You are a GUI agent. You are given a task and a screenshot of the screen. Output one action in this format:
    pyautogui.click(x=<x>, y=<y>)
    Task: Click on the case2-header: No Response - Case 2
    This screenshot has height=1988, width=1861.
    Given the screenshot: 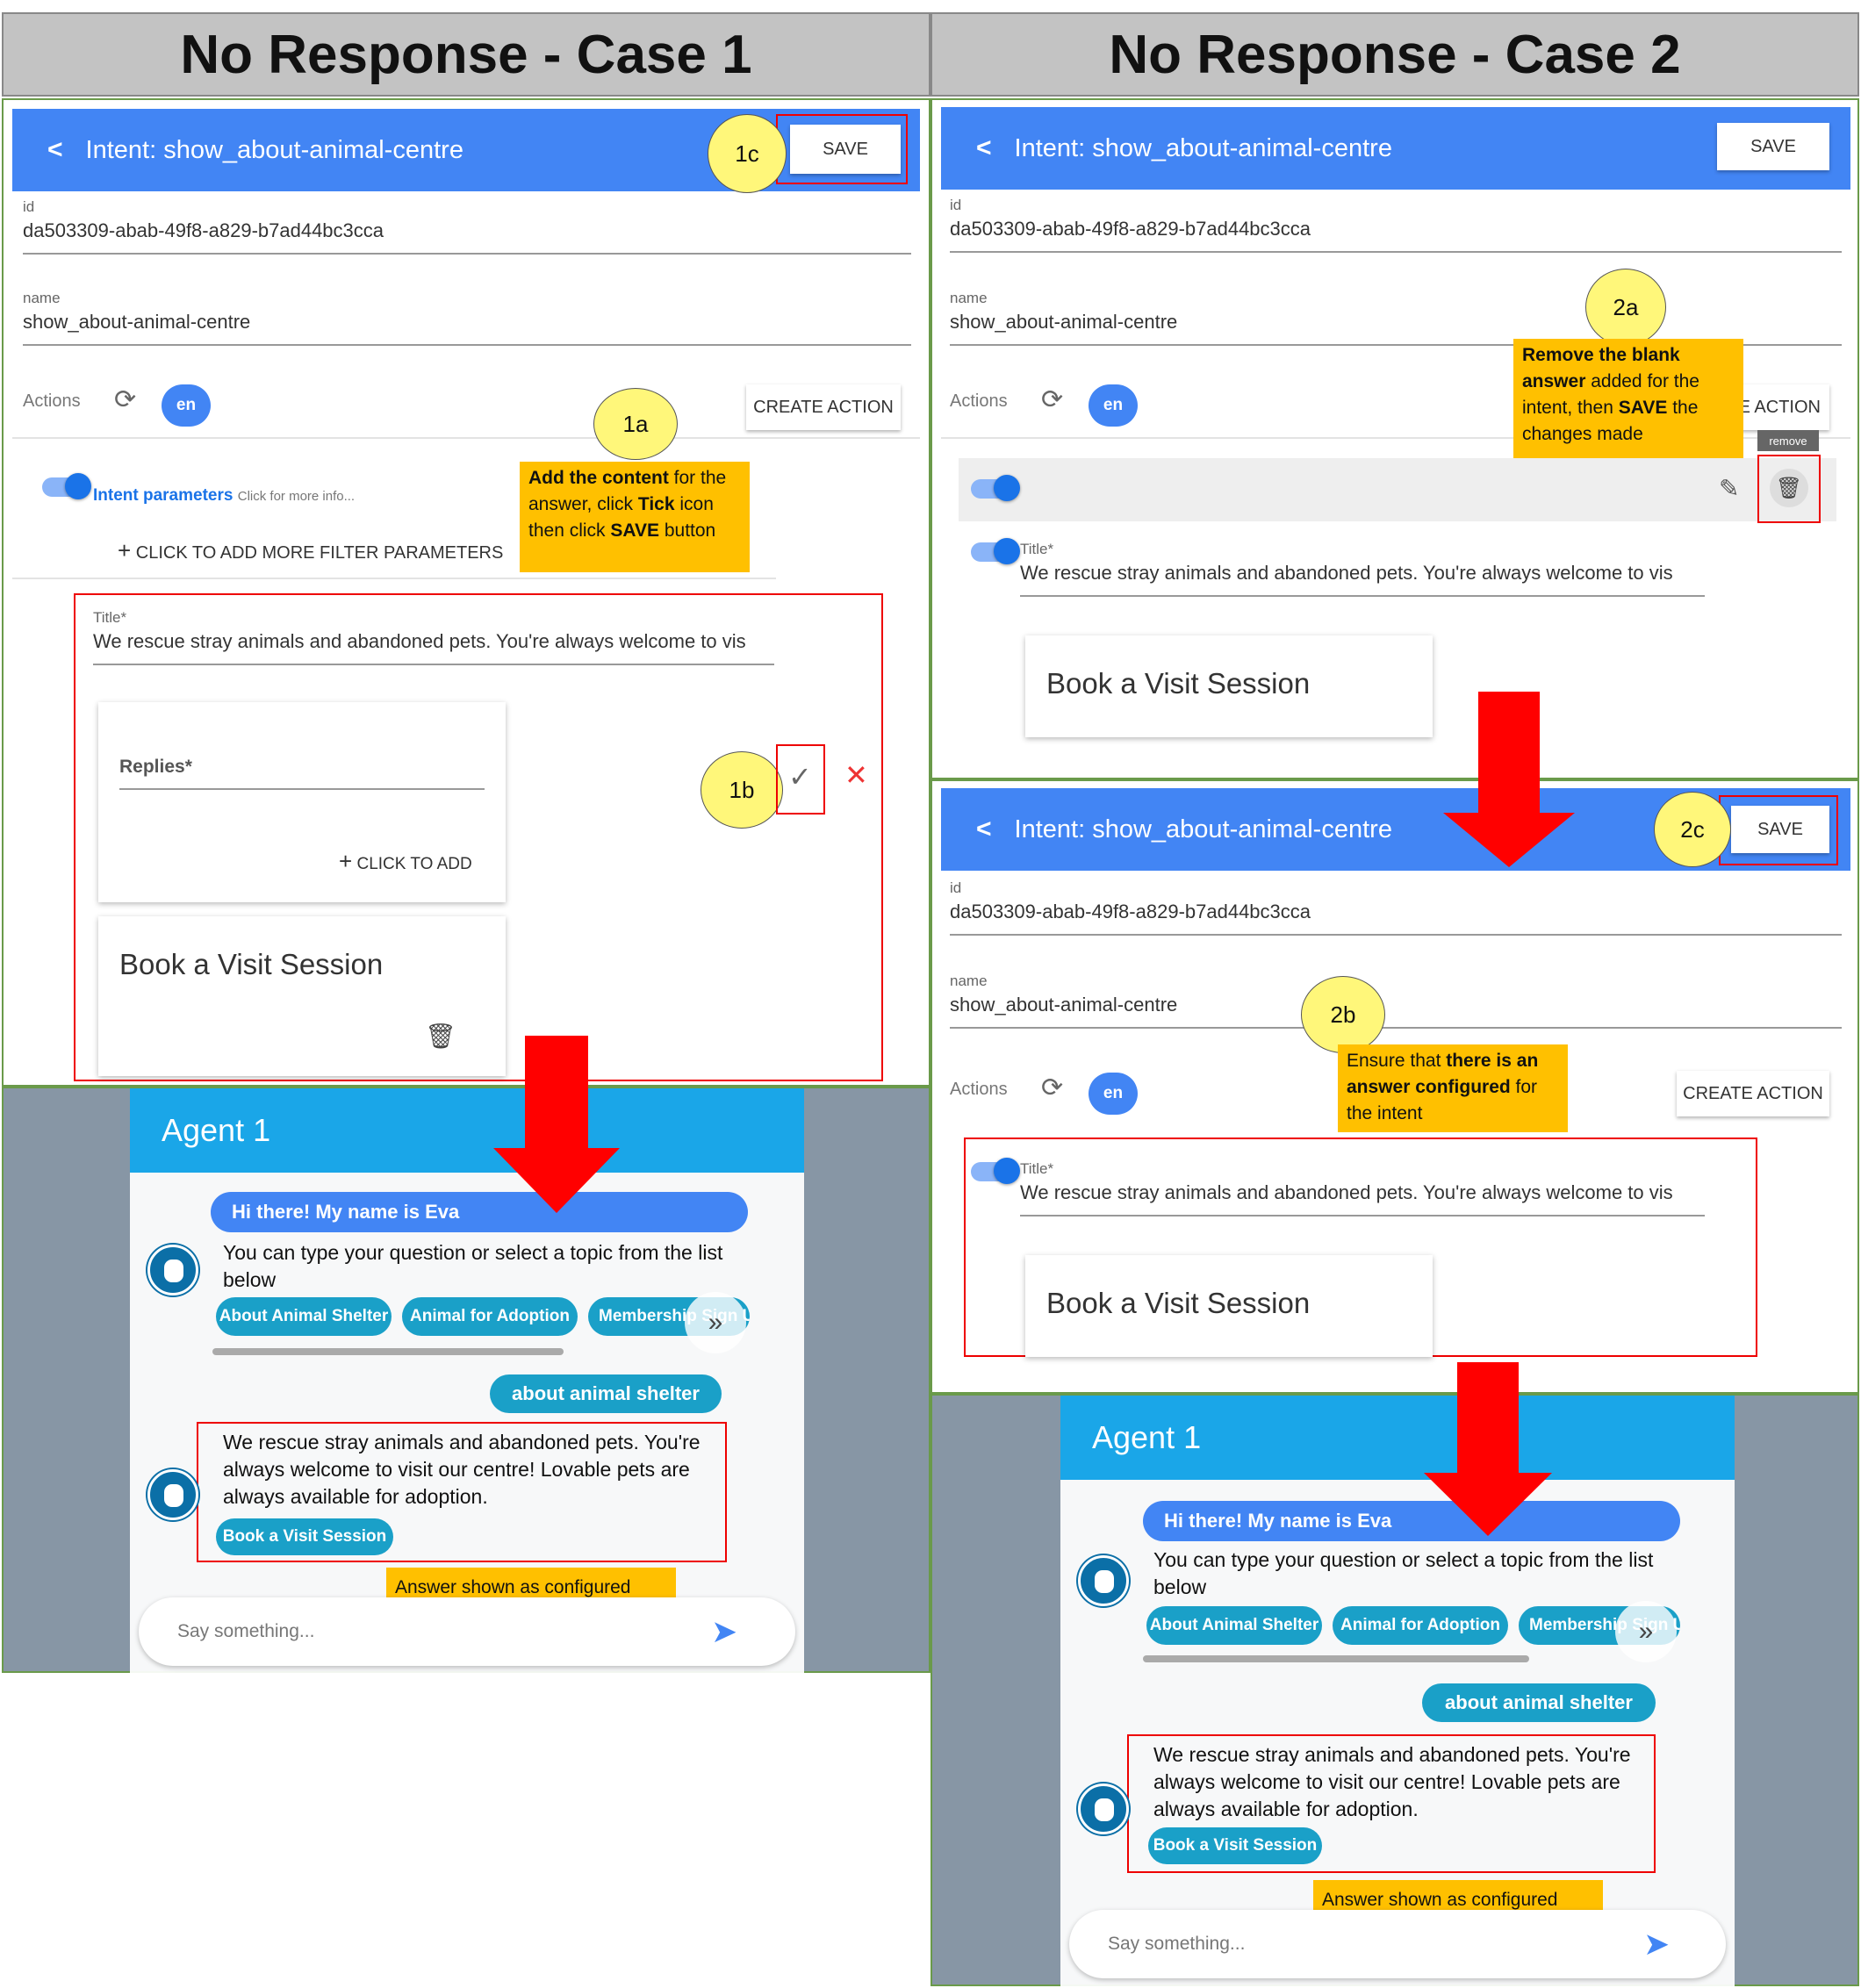 What is the action you would take?
    pyautogui.click(x=1395, y=55)
    